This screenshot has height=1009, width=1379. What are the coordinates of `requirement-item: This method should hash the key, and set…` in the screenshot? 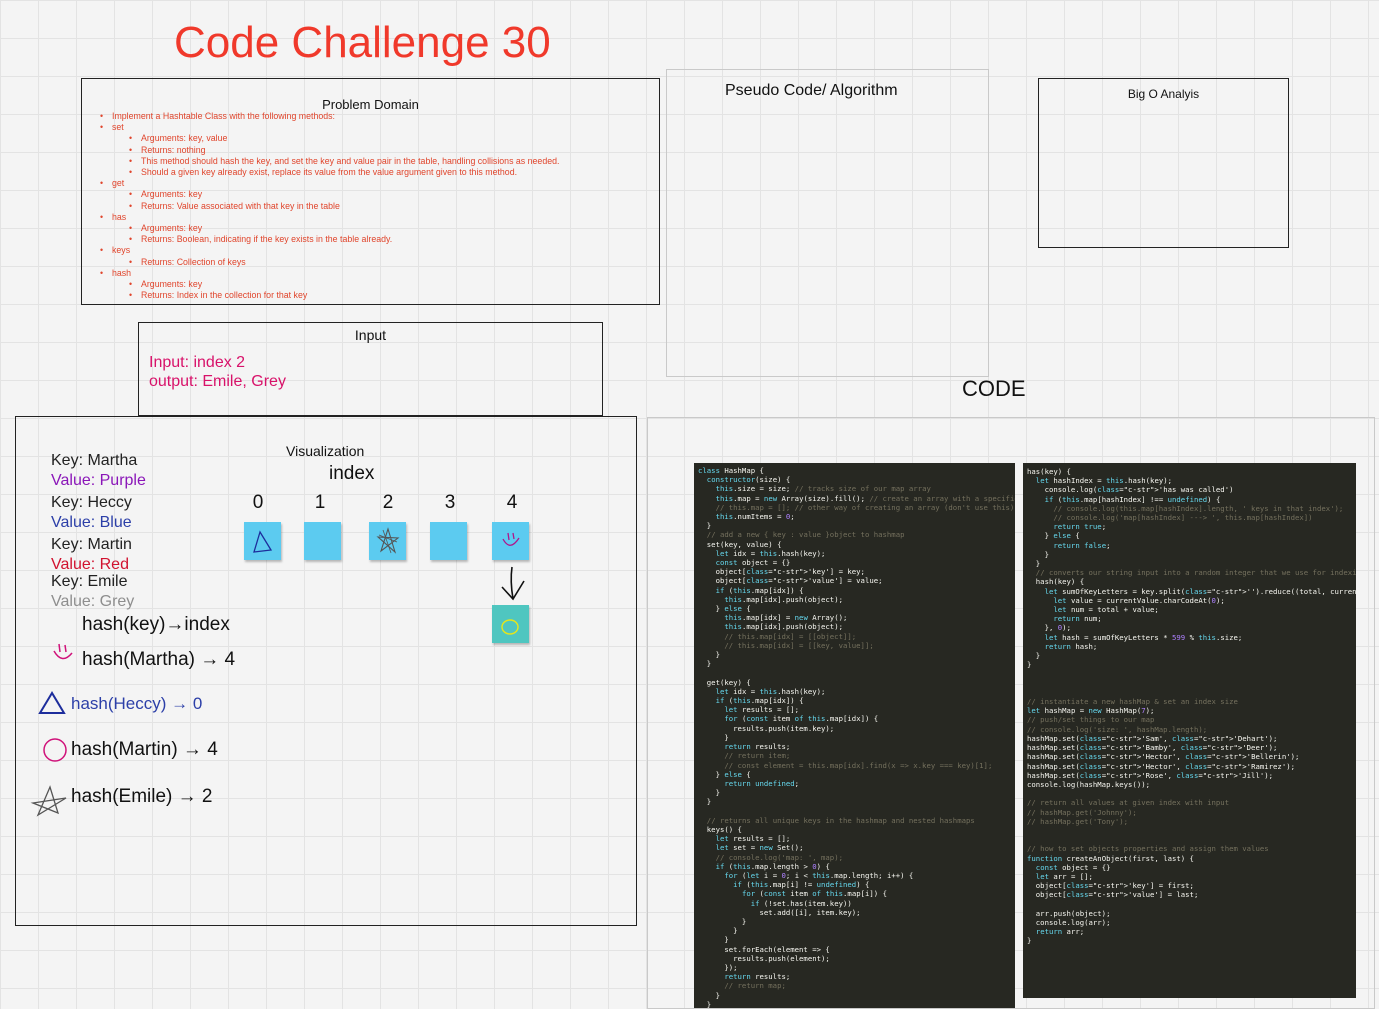 It's located at (344, 161).